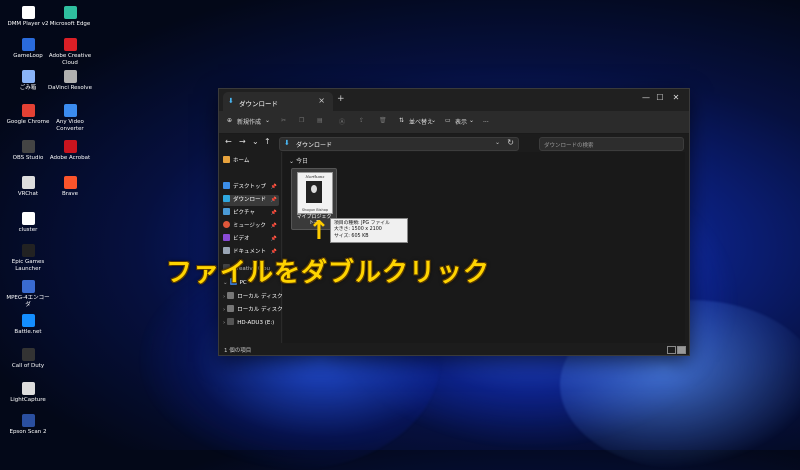 The width and height of the screenshot is (800, 470). I want to click on desktop-icon-label: Adobe Acrobat, so click(70, 158).